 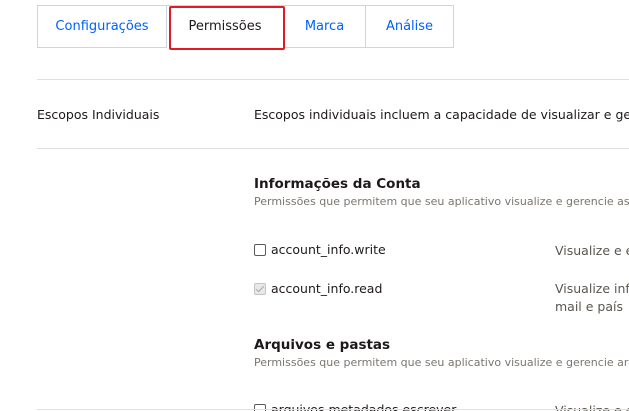 I want to click on individual-scopes-label: Escopos Individuais, so click(x=98, y=114).